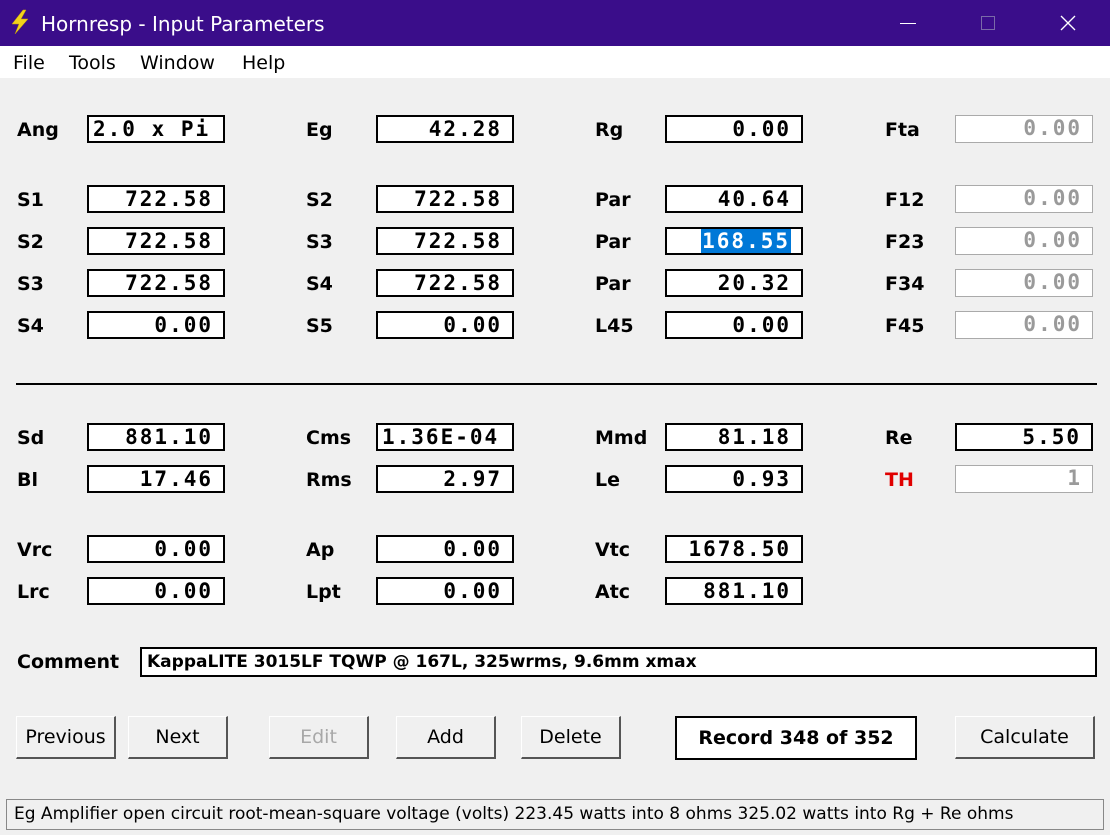 The width and height of the screenshot is (1110, 835). What do you see at coordinates (571, 737) in the screenshot?
I see `delete-button: Delete` at bounding box center [571, 737].